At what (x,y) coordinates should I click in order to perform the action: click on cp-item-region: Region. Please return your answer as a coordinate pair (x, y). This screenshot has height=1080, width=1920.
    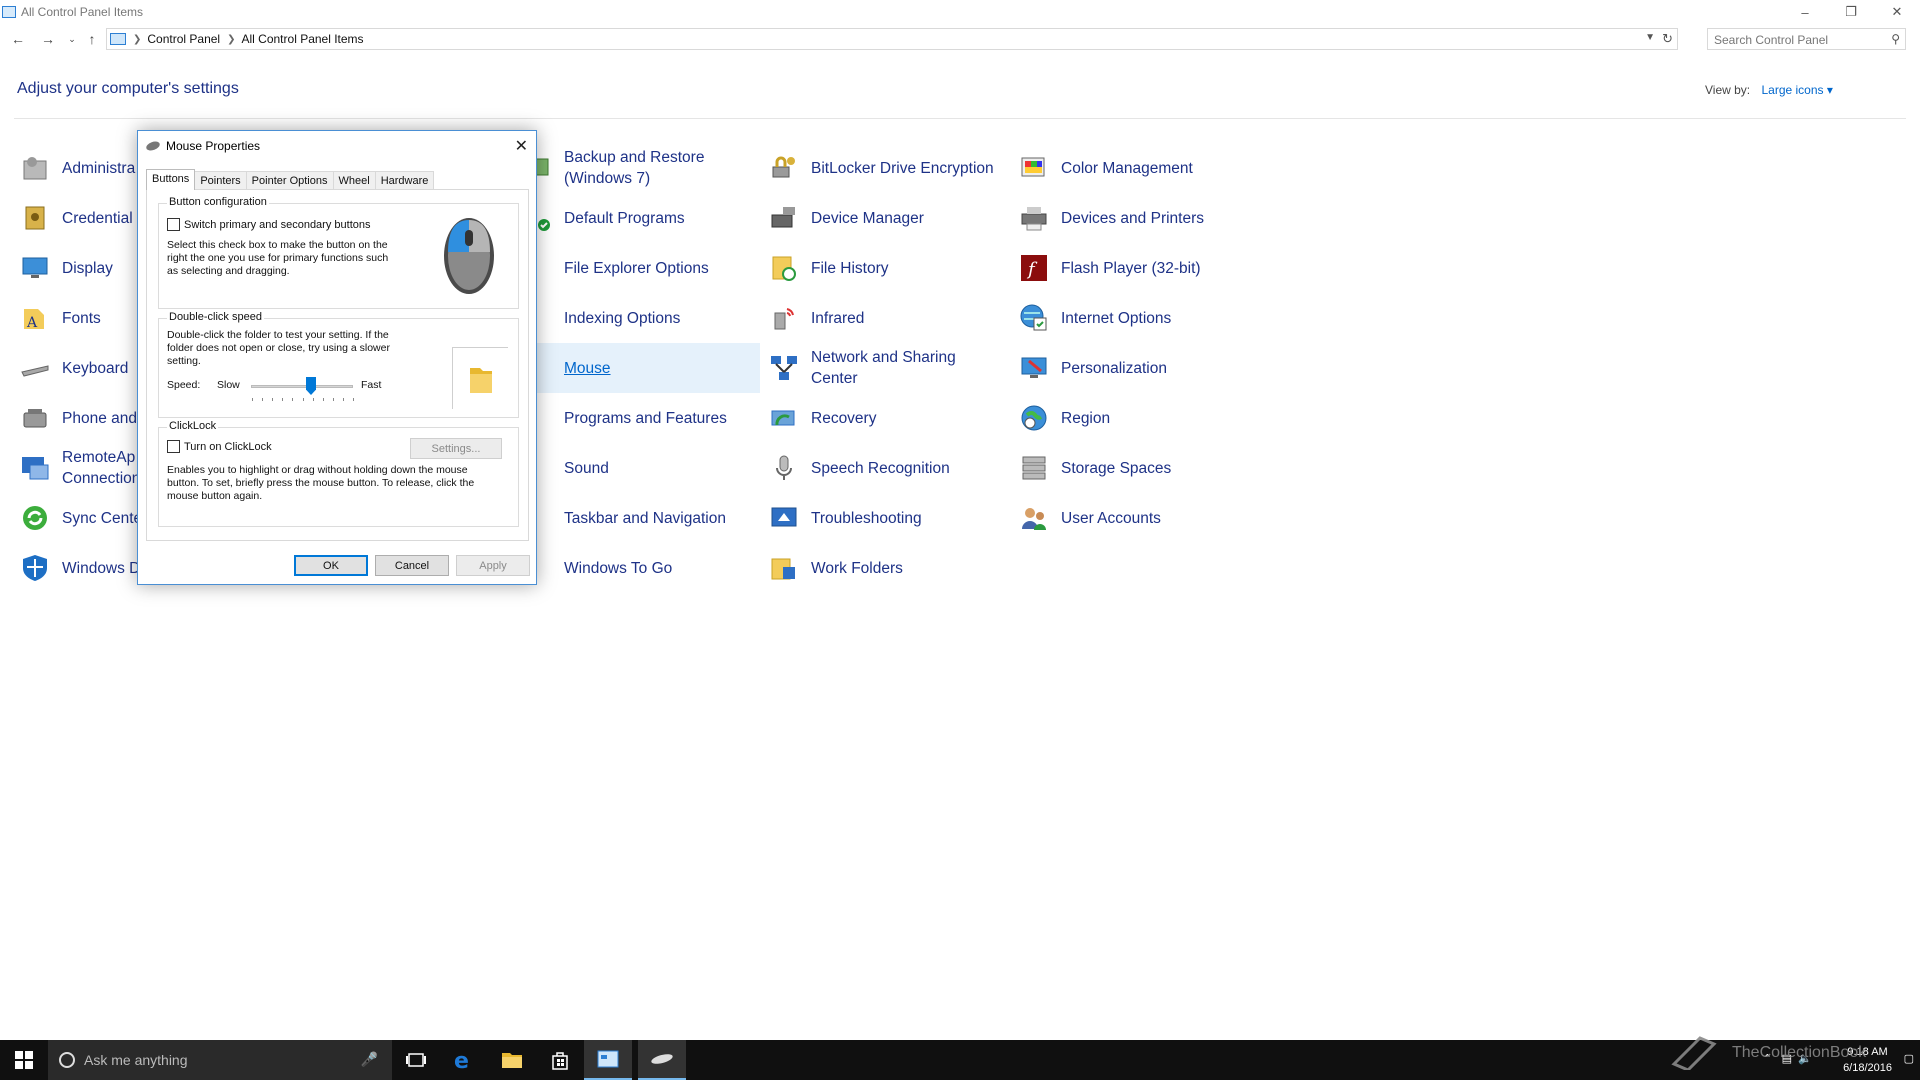
    Looking at the image, I should click on (1137, 418).